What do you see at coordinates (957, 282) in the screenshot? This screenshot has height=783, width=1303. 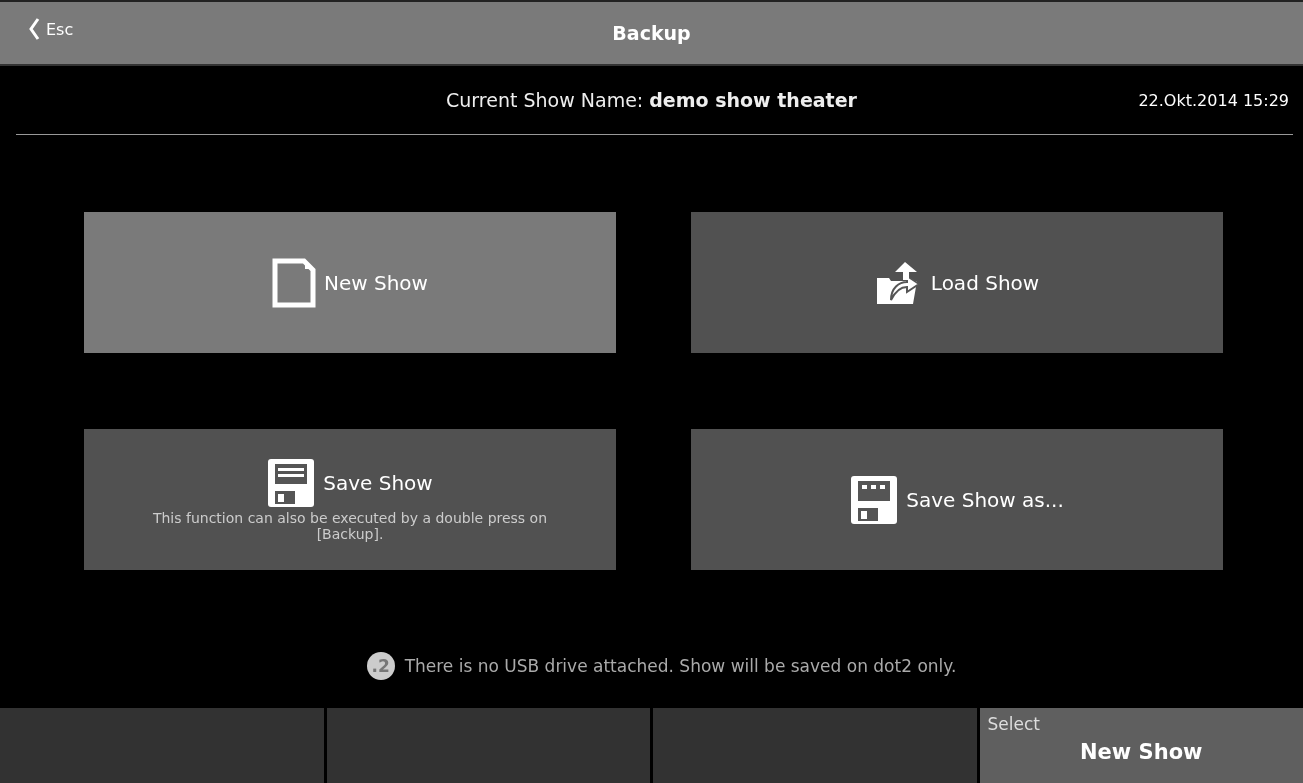 I see `action-tile: Load Show` at bounding box center [957, 282].